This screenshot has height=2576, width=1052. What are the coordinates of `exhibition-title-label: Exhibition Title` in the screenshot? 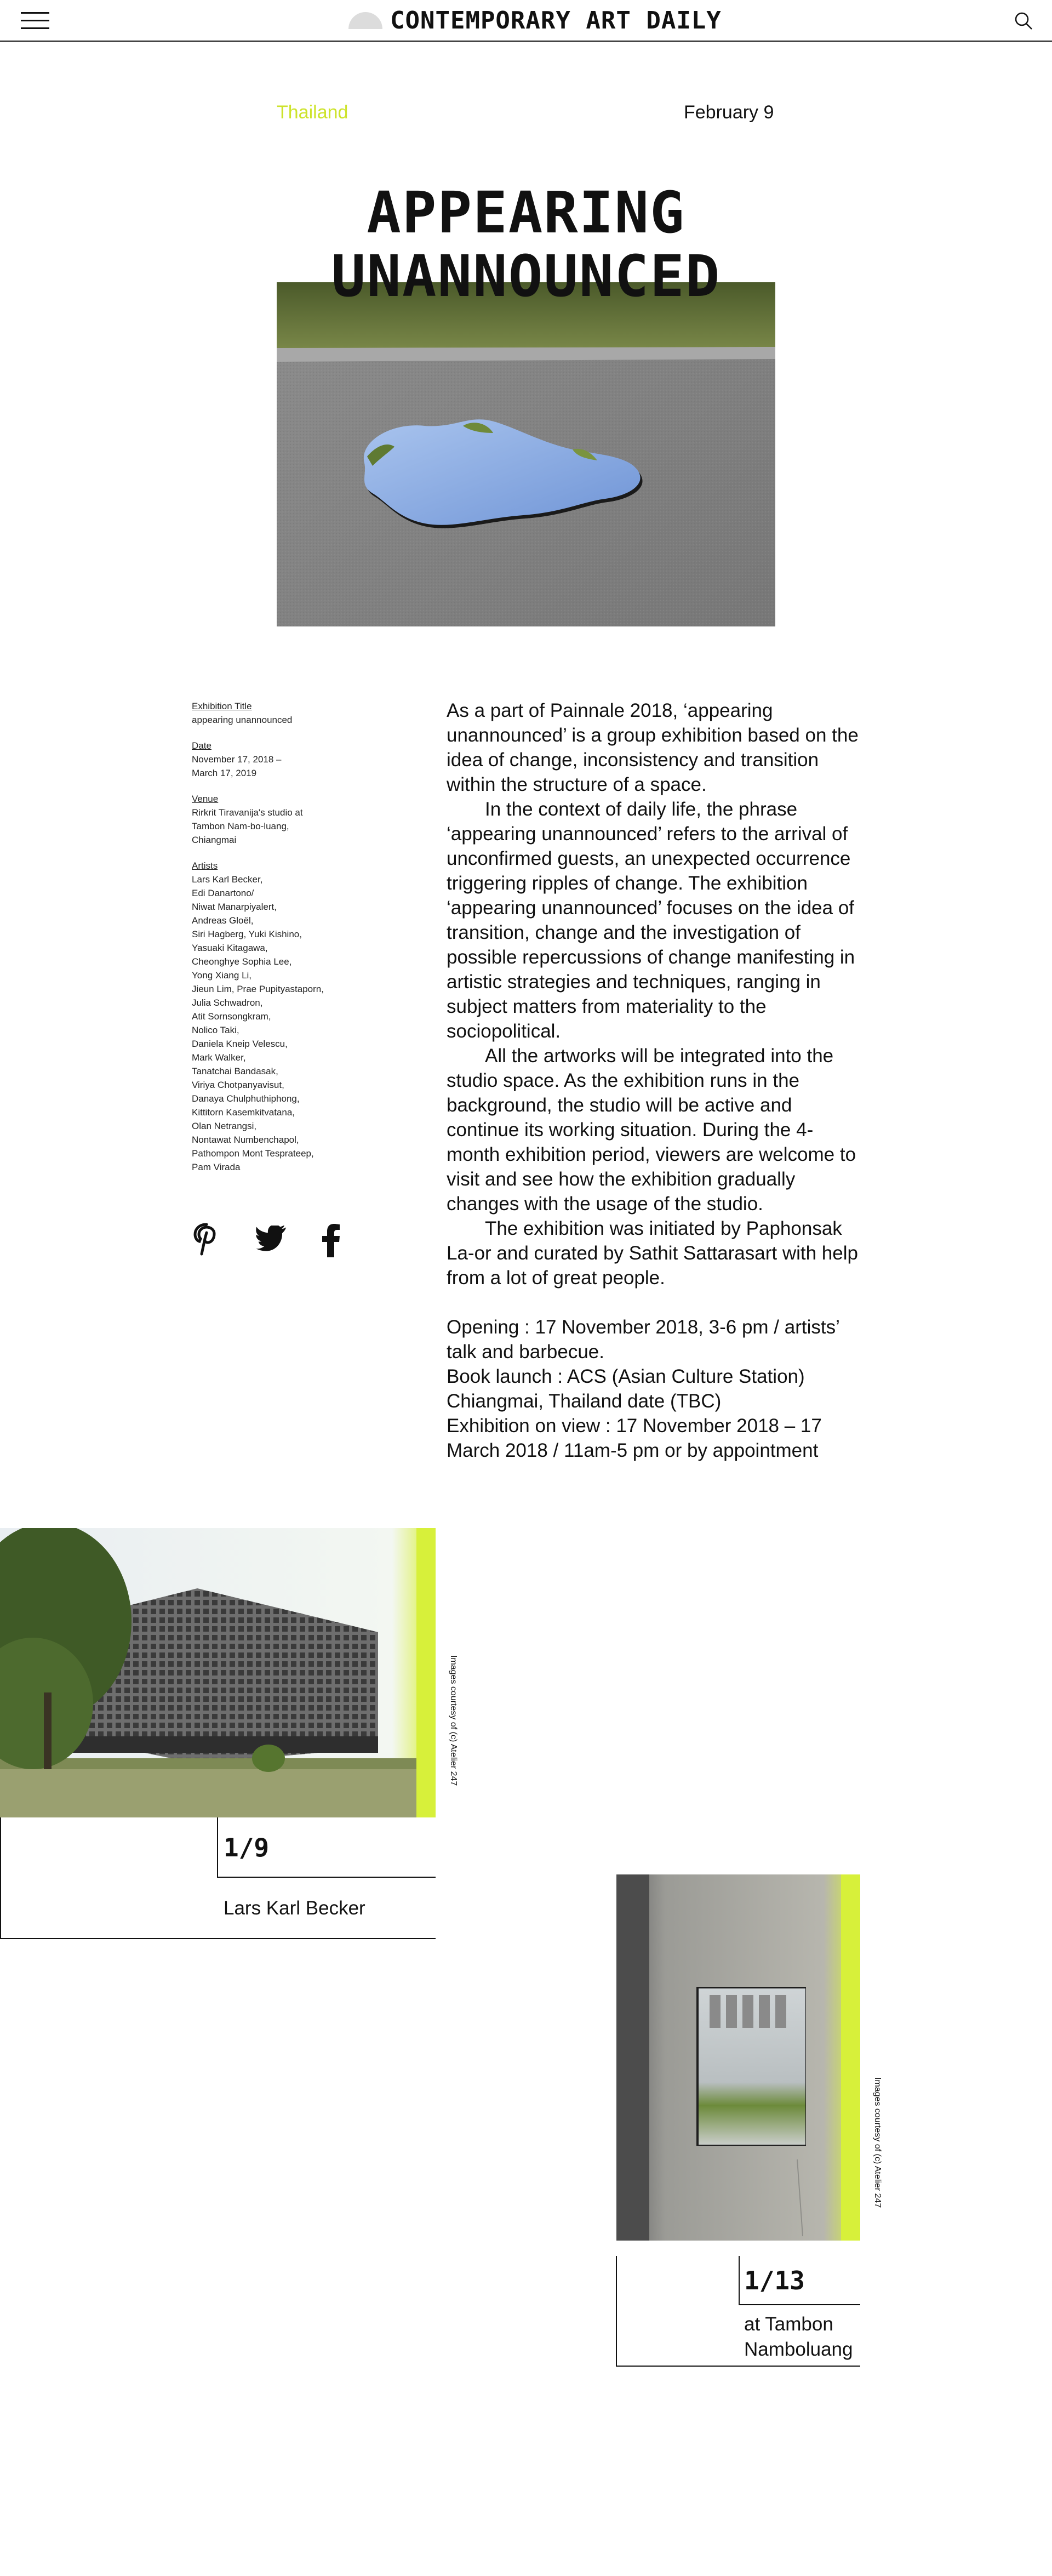 It's located at (222, 706).